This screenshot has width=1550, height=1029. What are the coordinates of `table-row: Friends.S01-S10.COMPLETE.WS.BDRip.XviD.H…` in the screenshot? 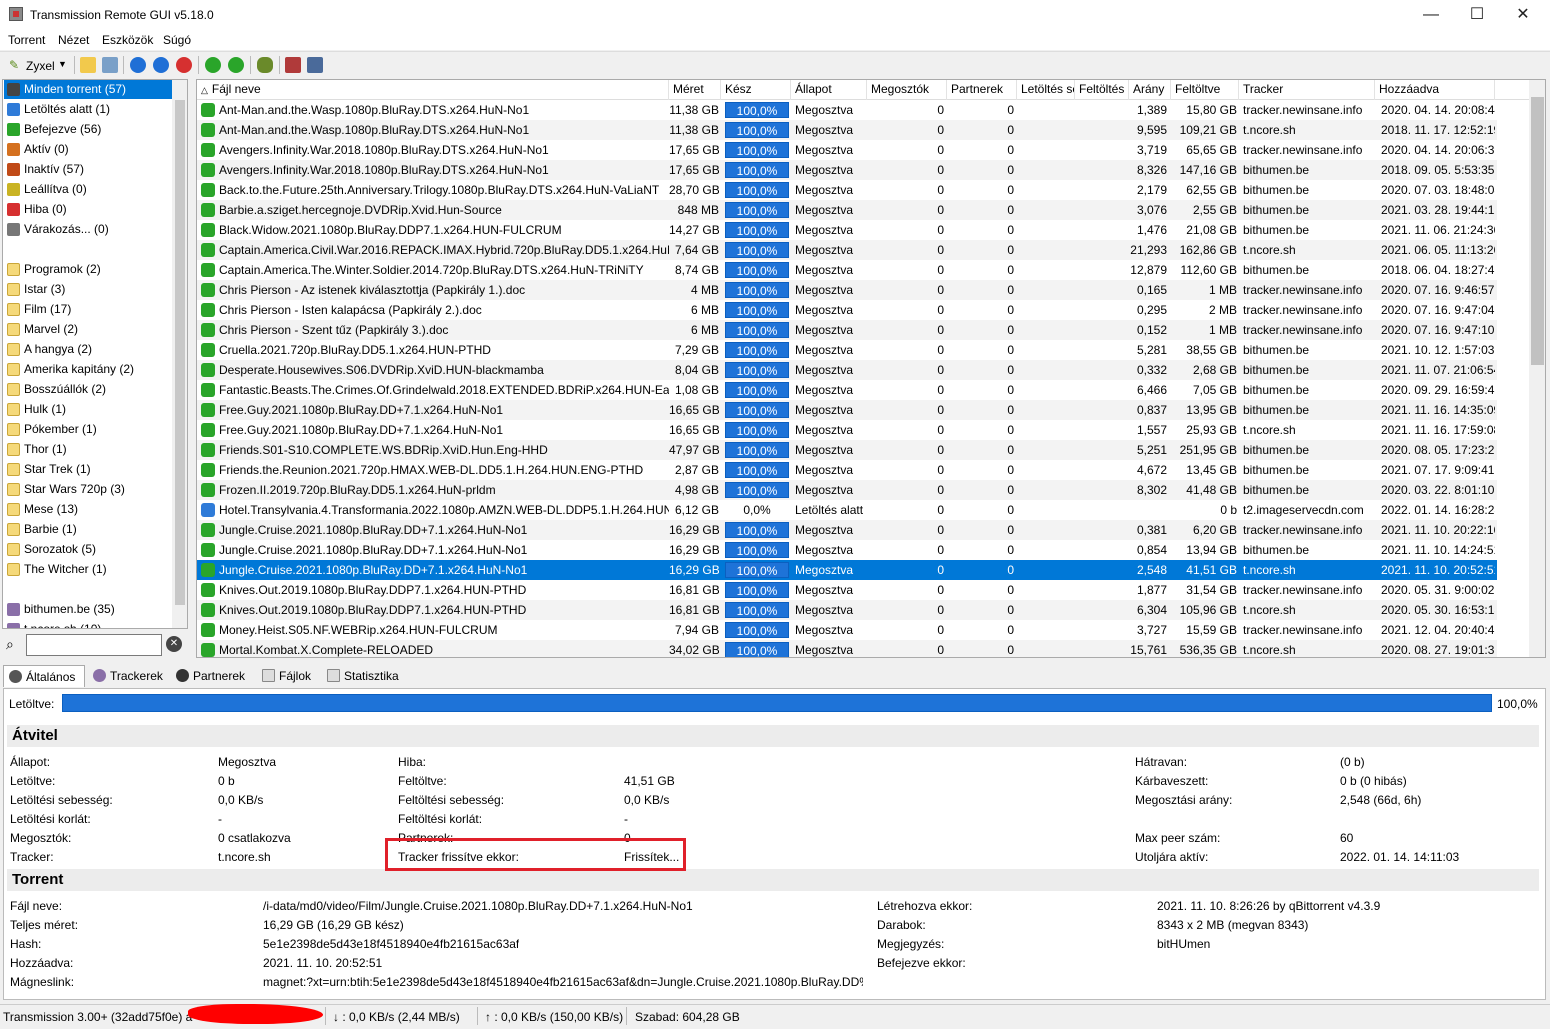 It's located at (847, 450).